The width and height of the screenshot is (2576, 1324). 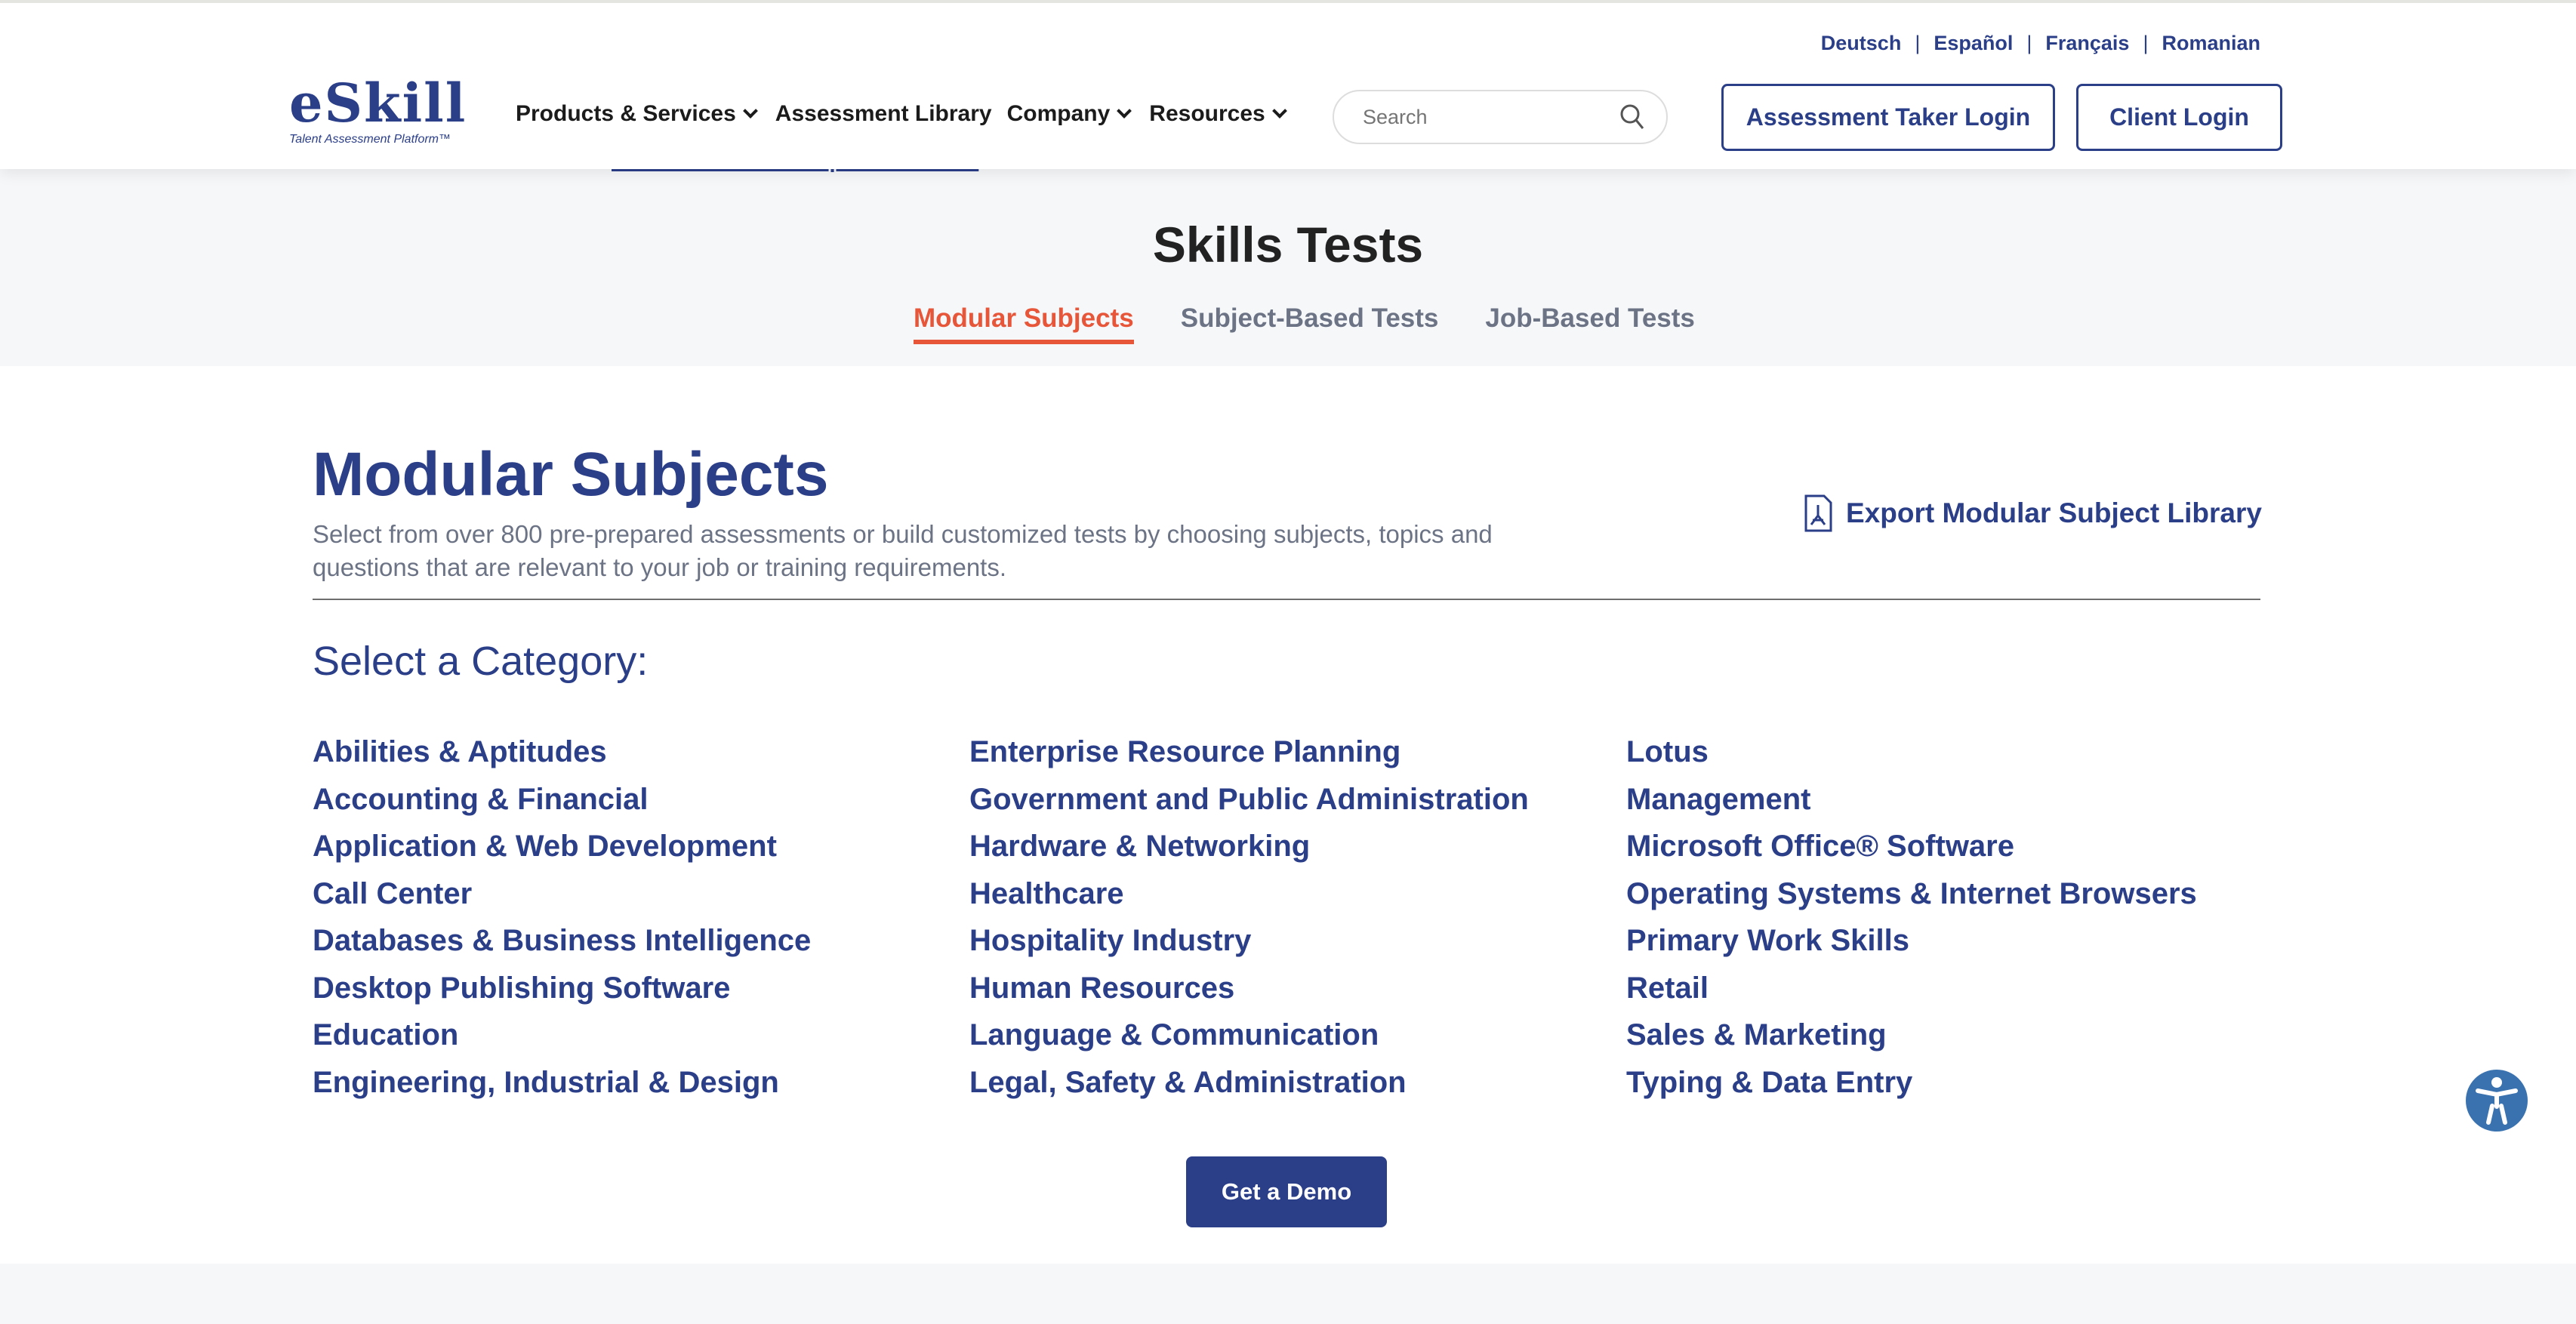 I want to click on nav-label: Products & Services, so click(x=626, y=113).